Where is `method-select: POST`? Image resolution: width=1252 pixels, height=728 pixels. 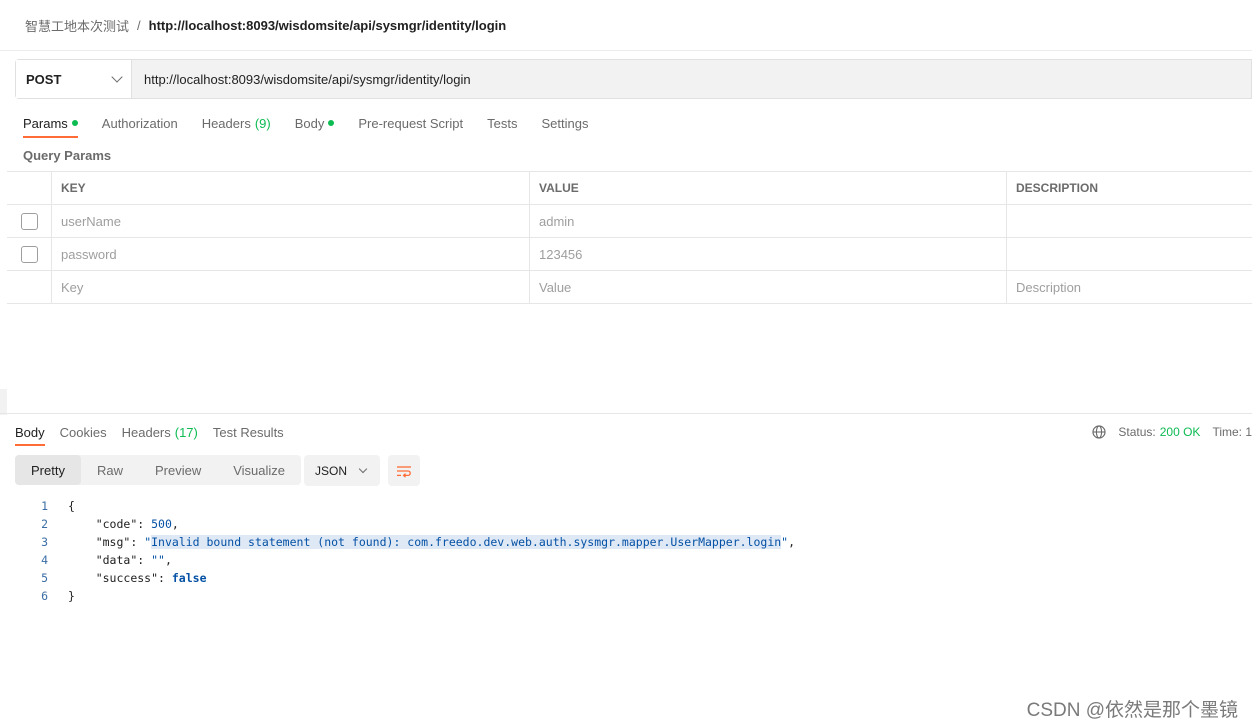 method-select: POST is located at coordinates (74, 79).